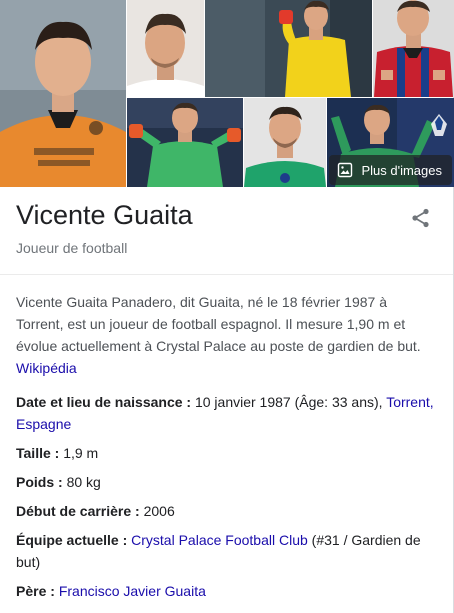  What do you see at coordinates (226, 591) in the screenshot?
I see `fact-father: Père : Francisco Javier Guaita` at bounding box center [226, 591].